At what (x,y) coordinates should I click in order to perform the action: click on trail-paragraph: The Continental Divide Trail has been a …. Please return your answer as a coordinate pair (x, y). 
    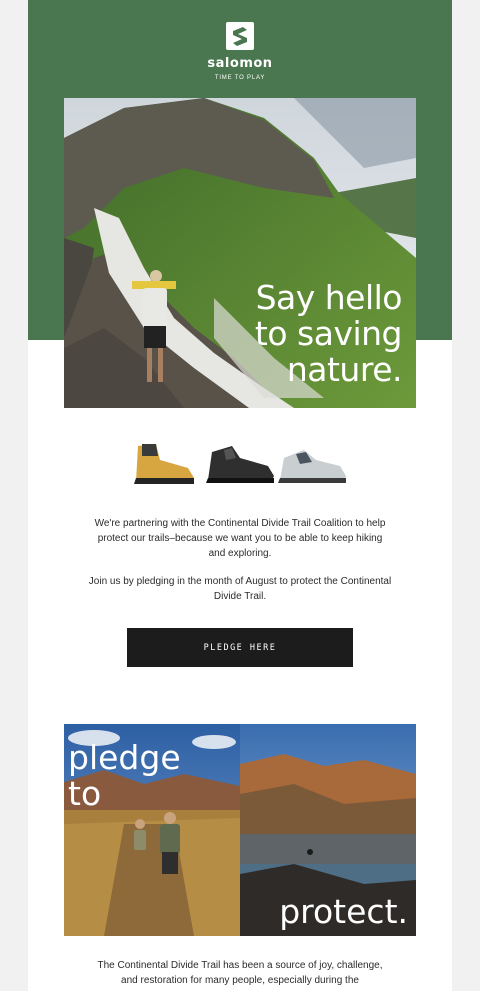
    Looking at the image, I should click on (240, 973).